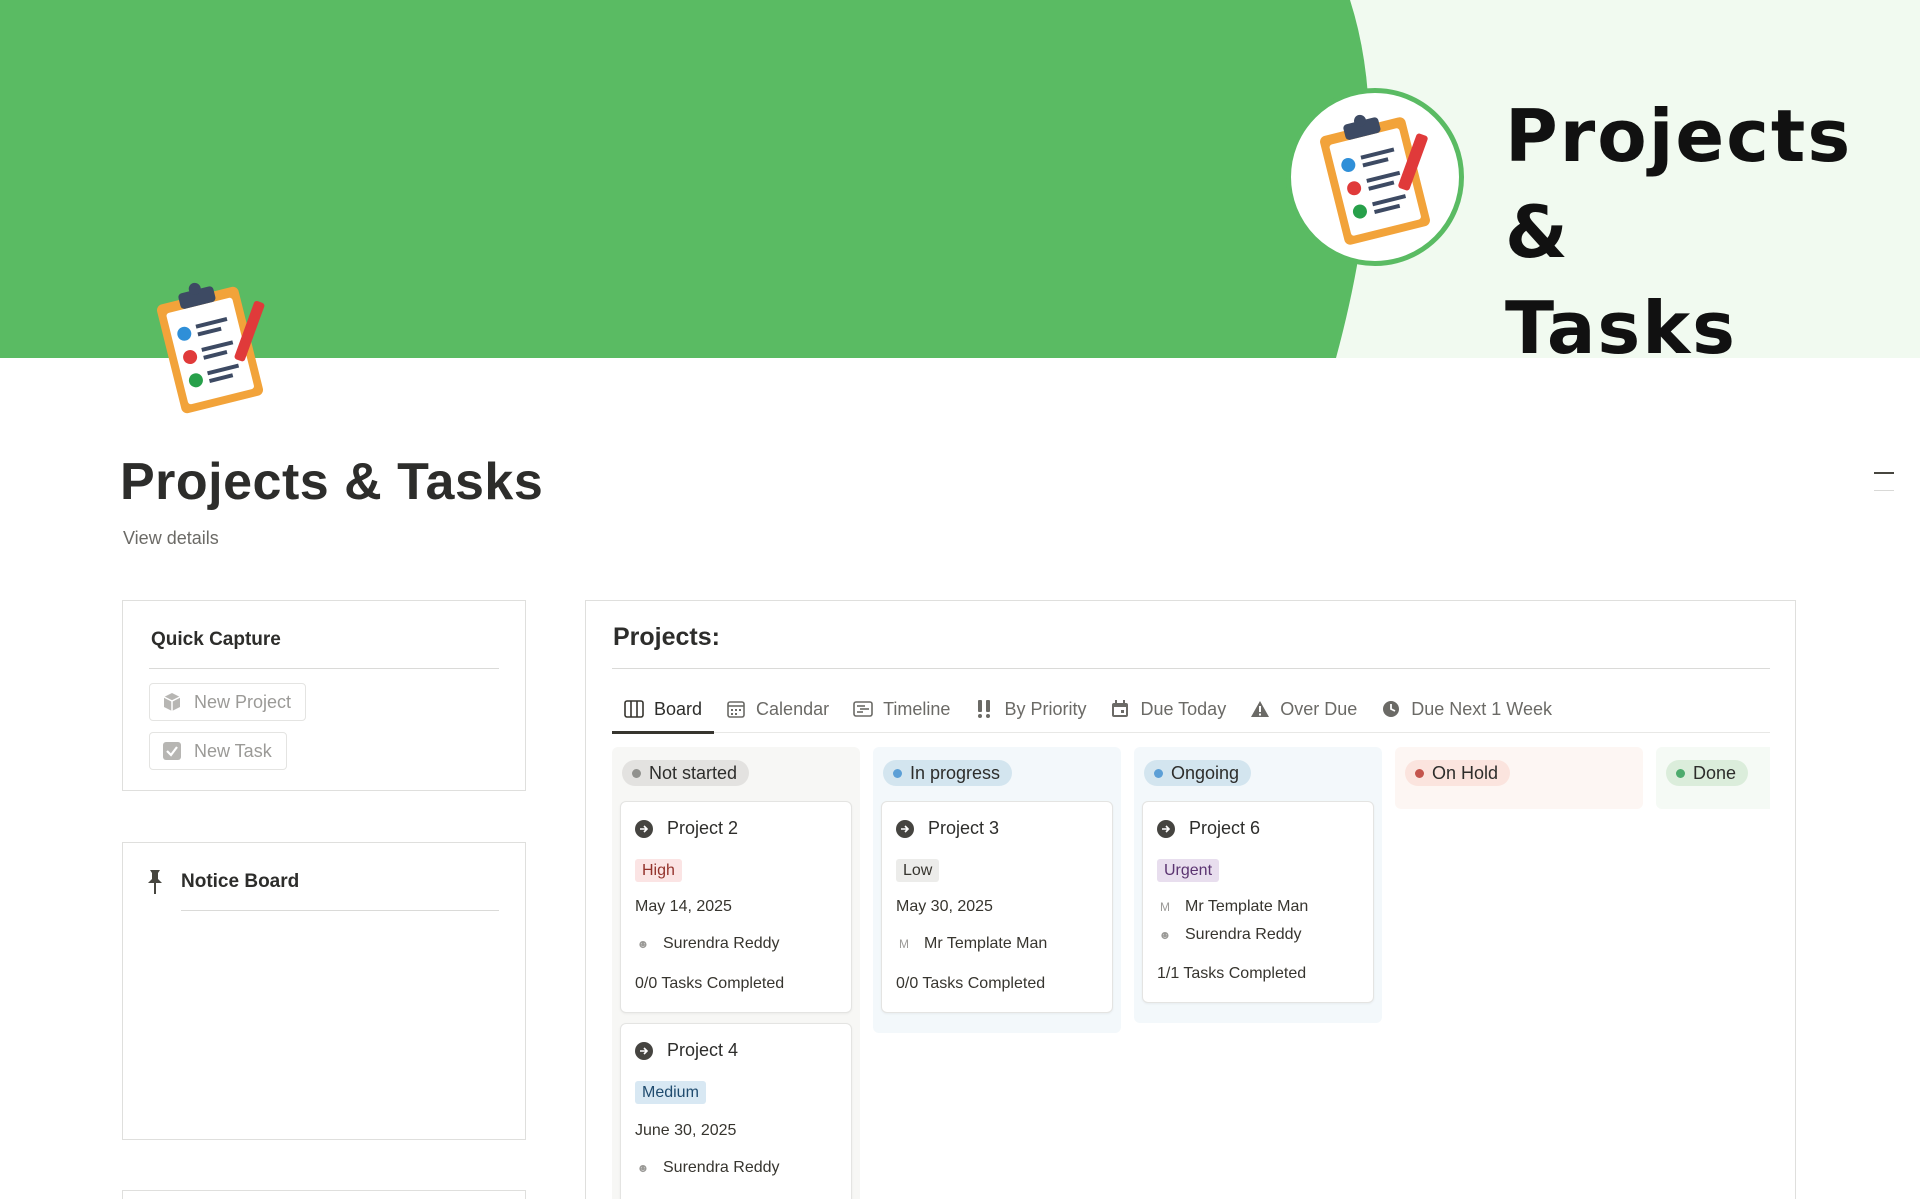 The image size is (1920, 1199). I want to click on board-icon, so click(634, 709).